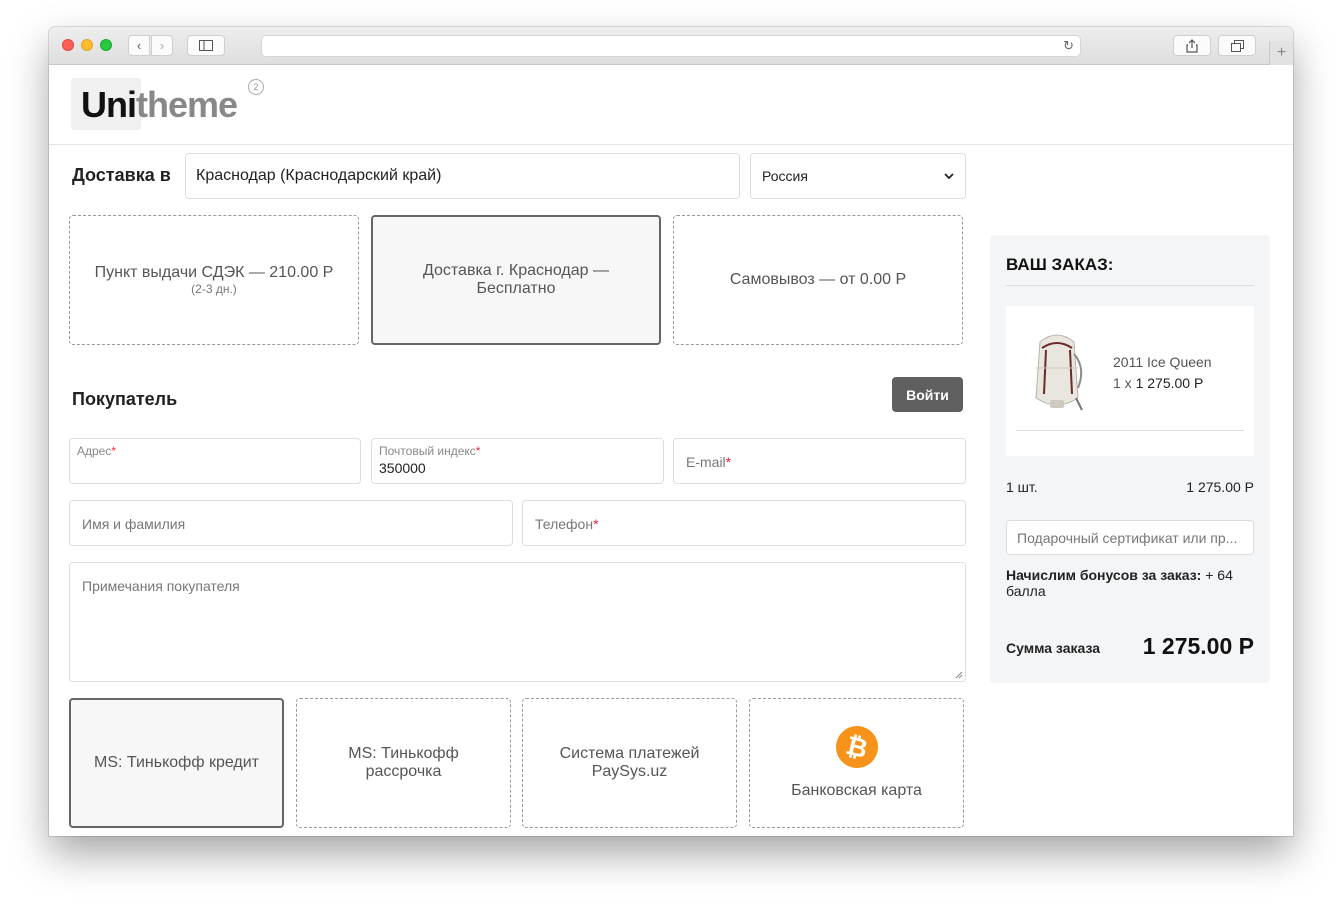  What do you see at coordinates (744, 523) in the screenshot?
I see `phone-field: Телефон*` at bounding box center [744, 523].